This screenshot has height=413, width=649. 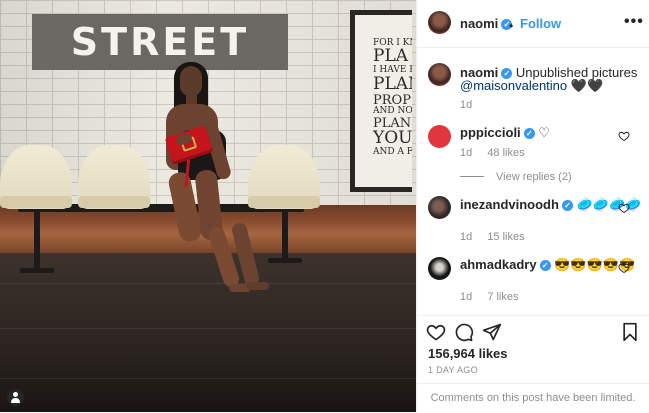 What do you see at coordinates (392, 83) in the screenshot?
I see `poster-line: PLAN` at bounding box center [392, 83].